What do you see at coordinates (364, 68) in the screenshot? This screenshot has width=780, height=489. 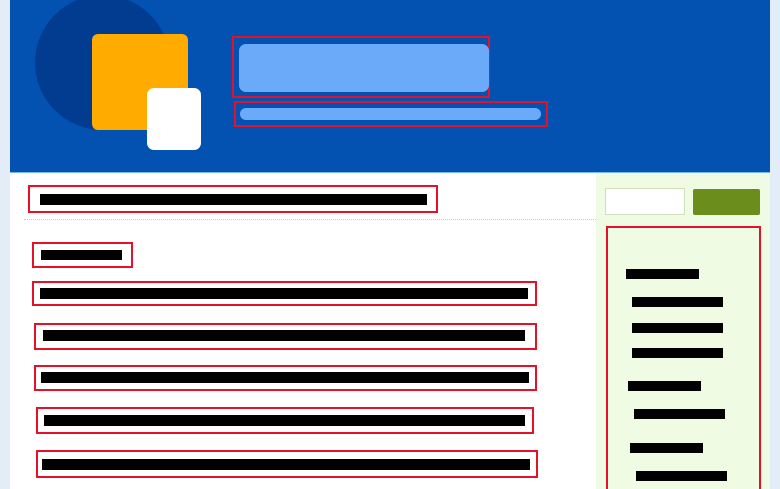 I see `site-title` at bounding box center [364, 68].